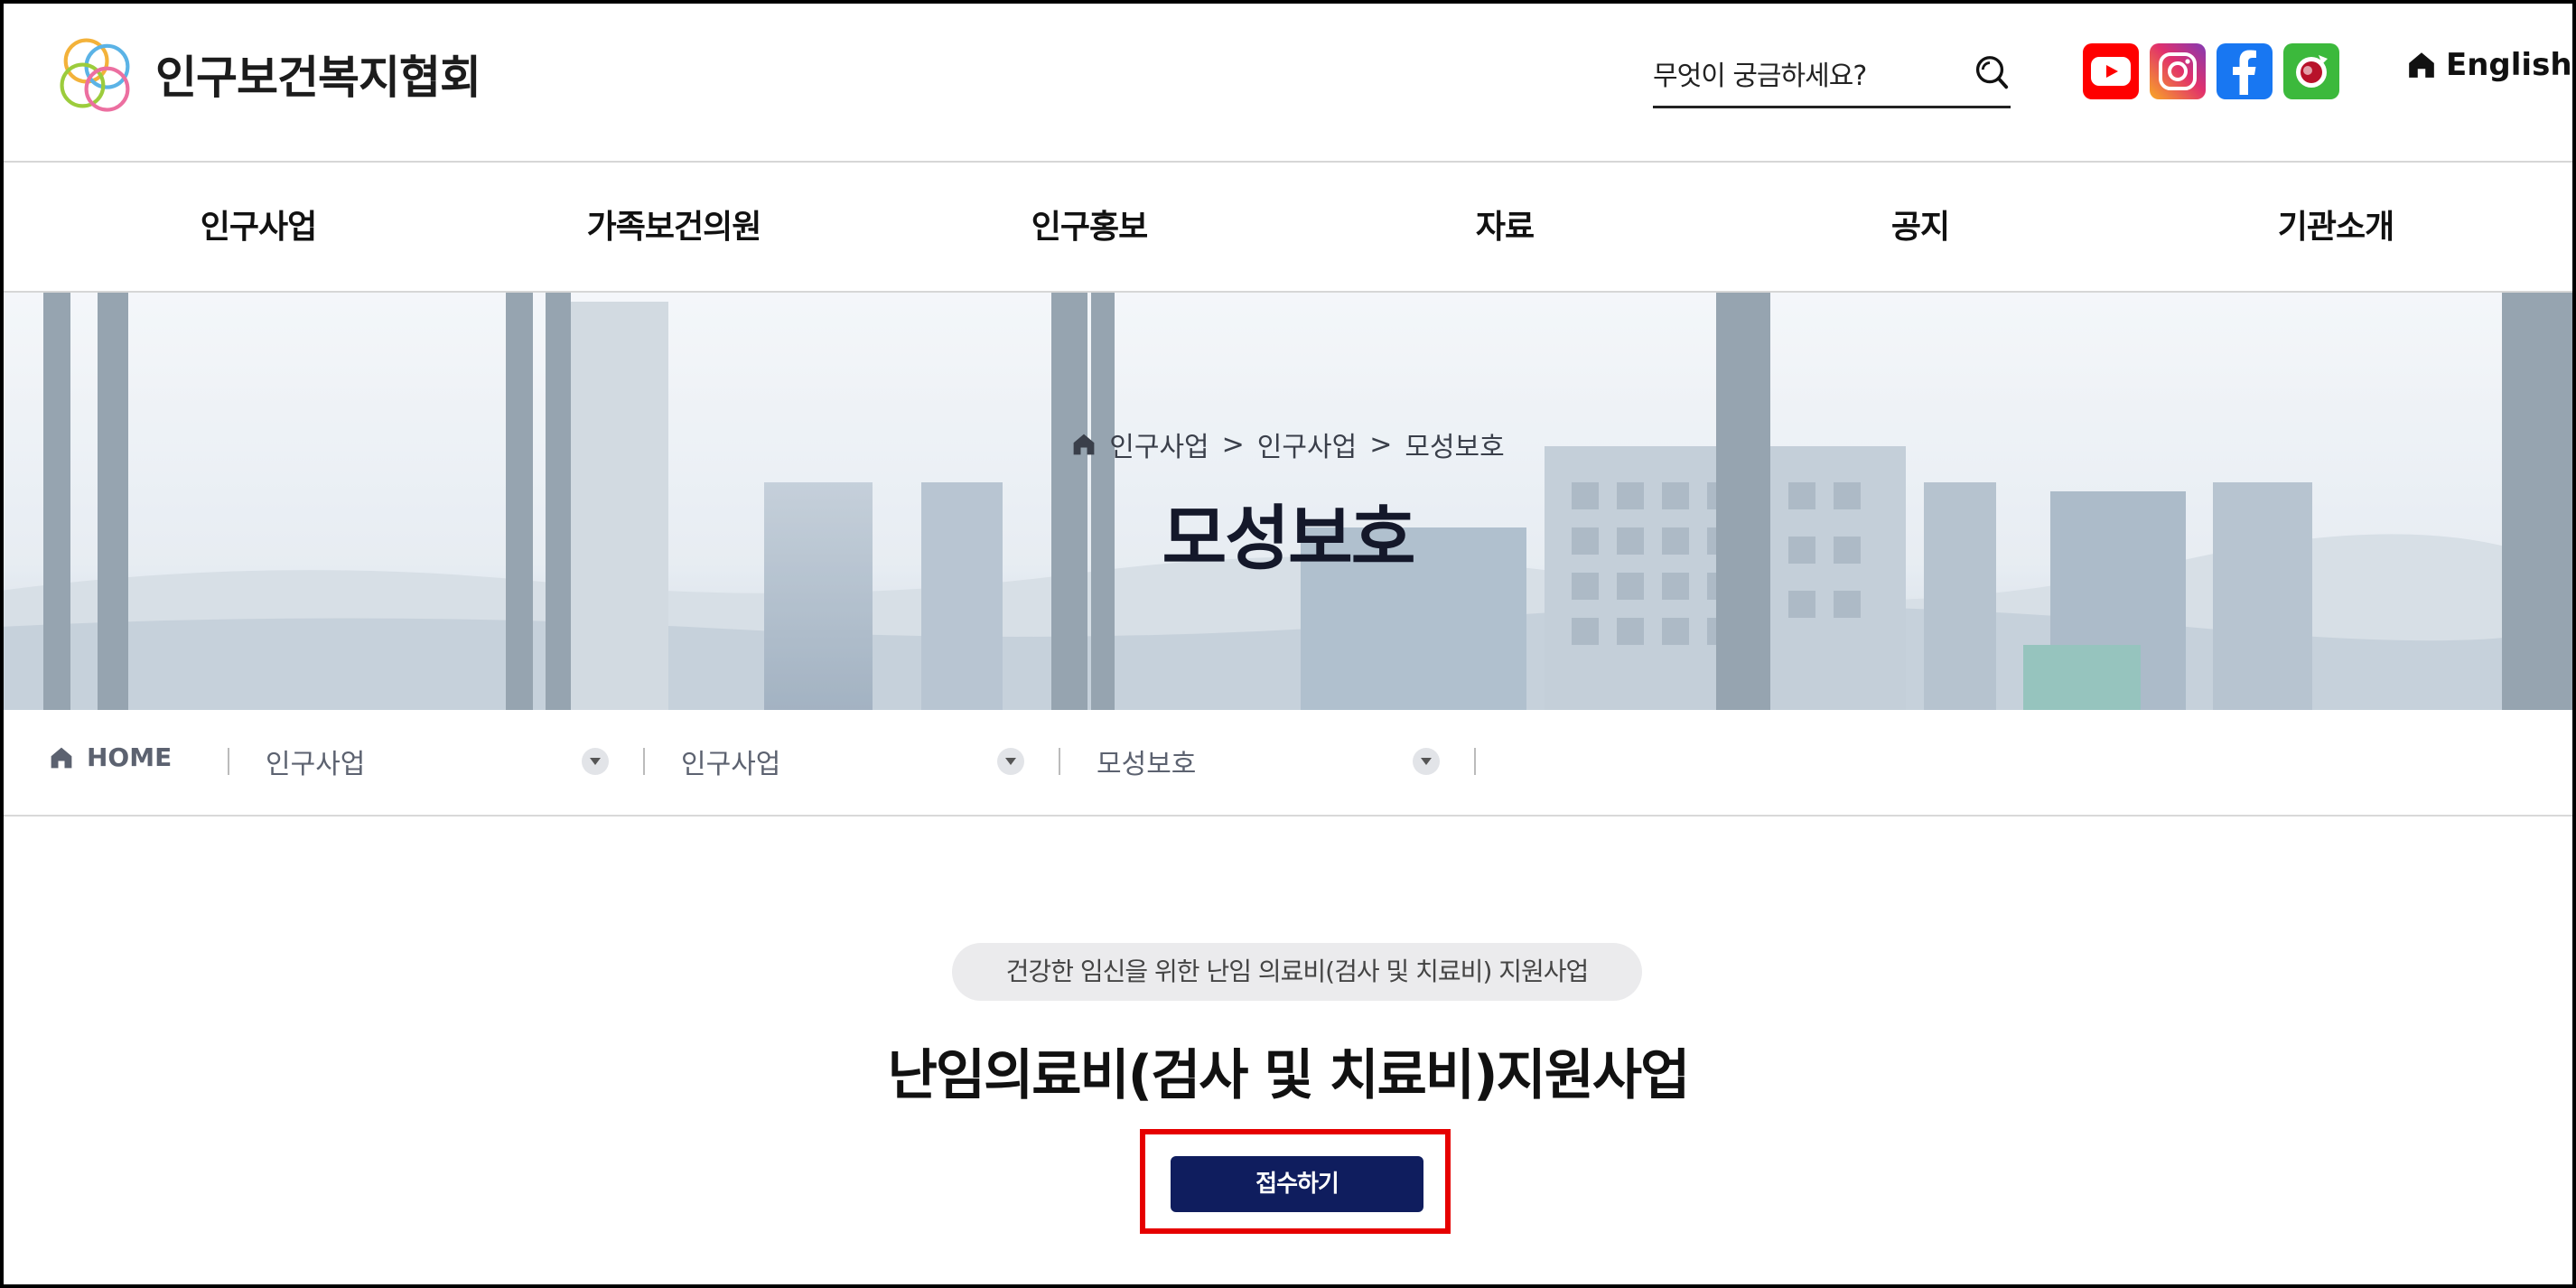  What do you see at coordinates (1288, 228) in the screenshot?
I see `main-nav: 인구사업 가족보건의원 인구홍보 자료 공지 기관소개` at bounding box center [1288, 228].